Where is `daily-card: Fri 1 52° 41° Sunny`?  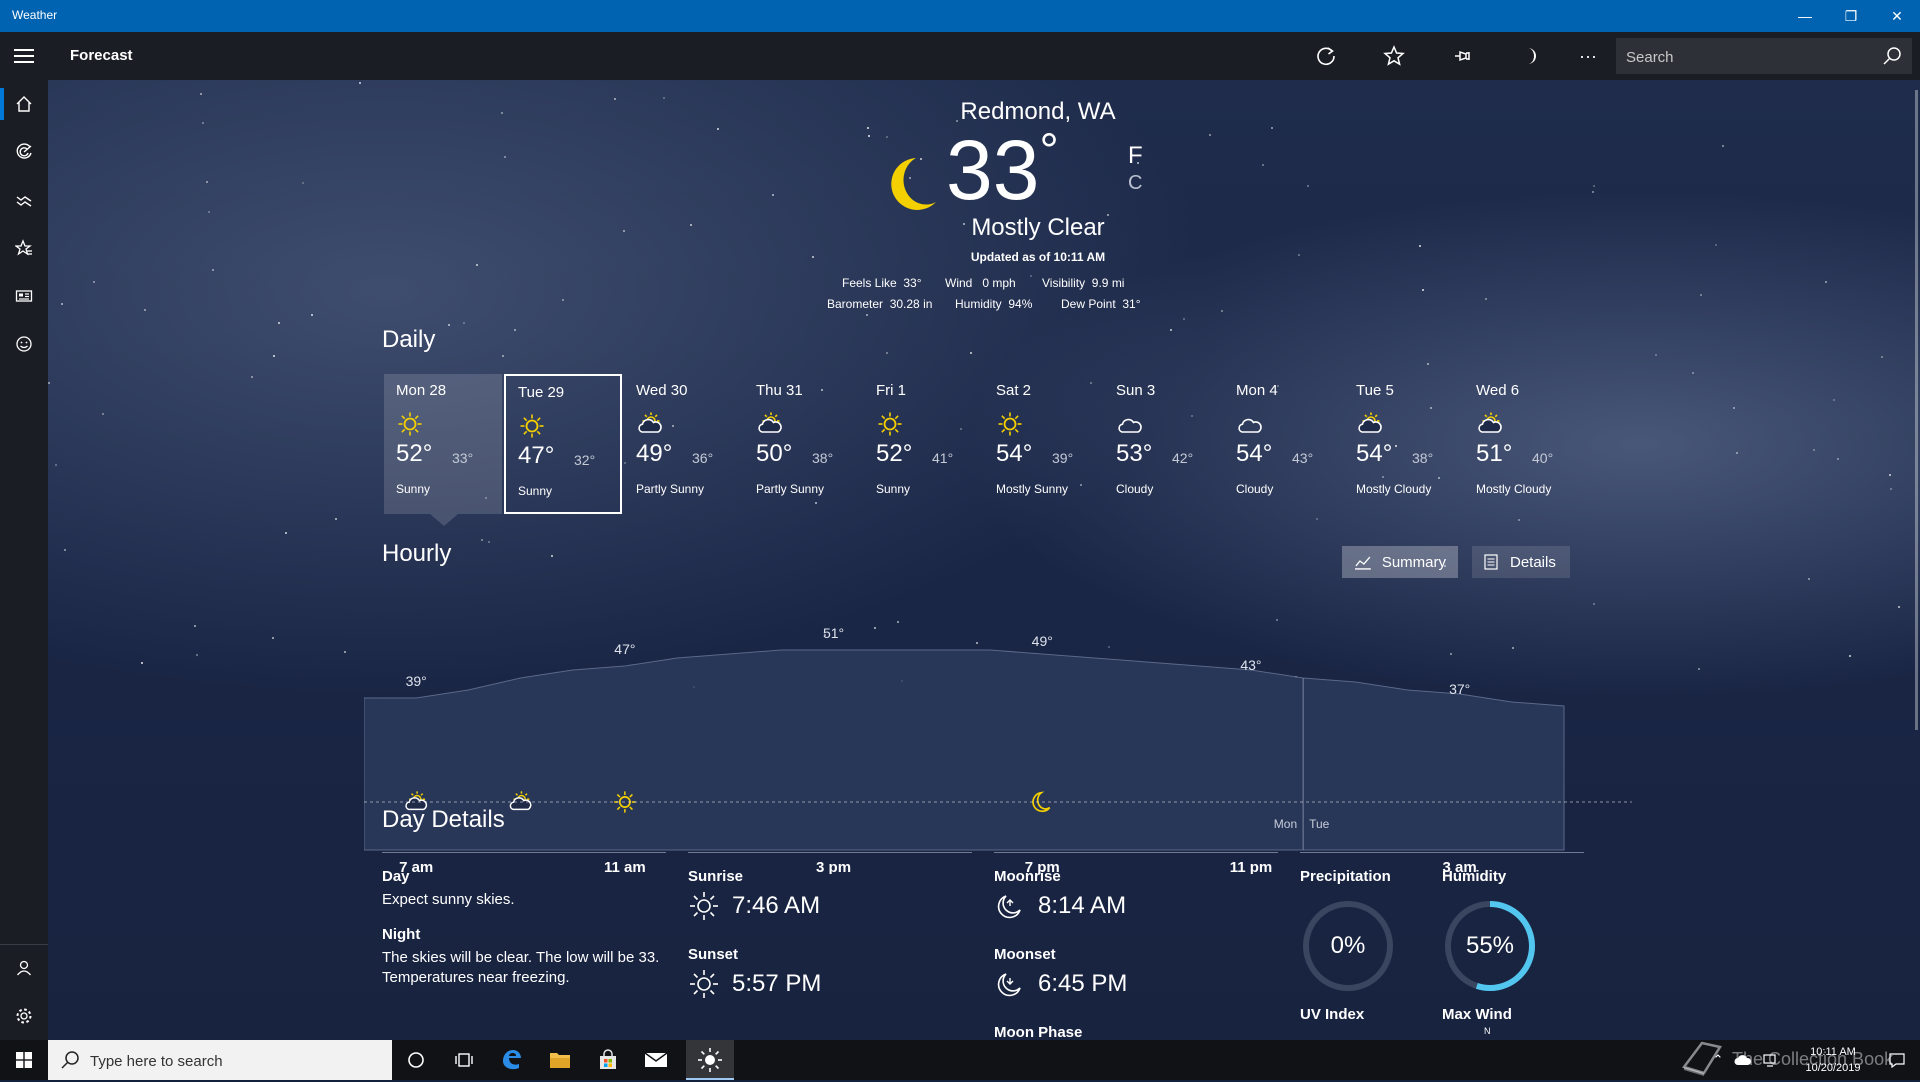
daily-card: Fri 1 52° 41° Sunny is located at coordinates (923, 444).